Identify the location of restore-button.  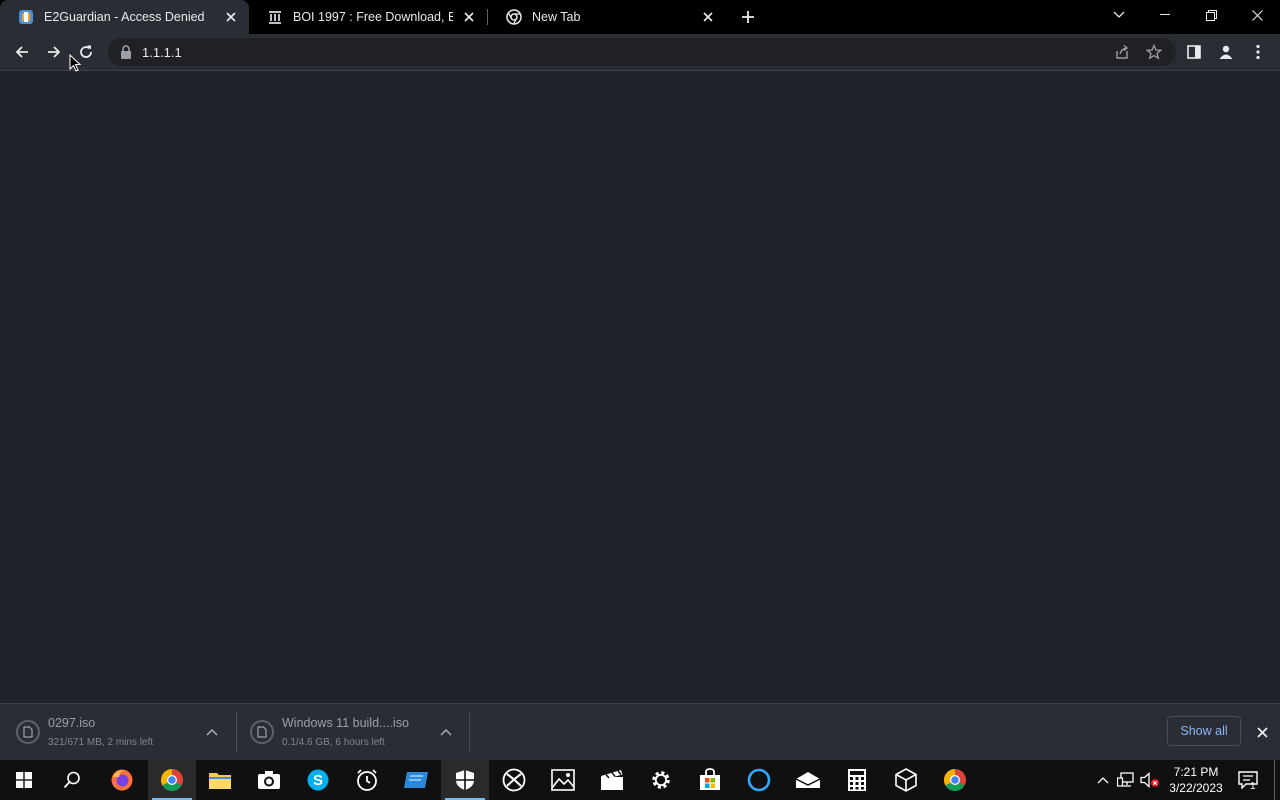
(1211, 15).